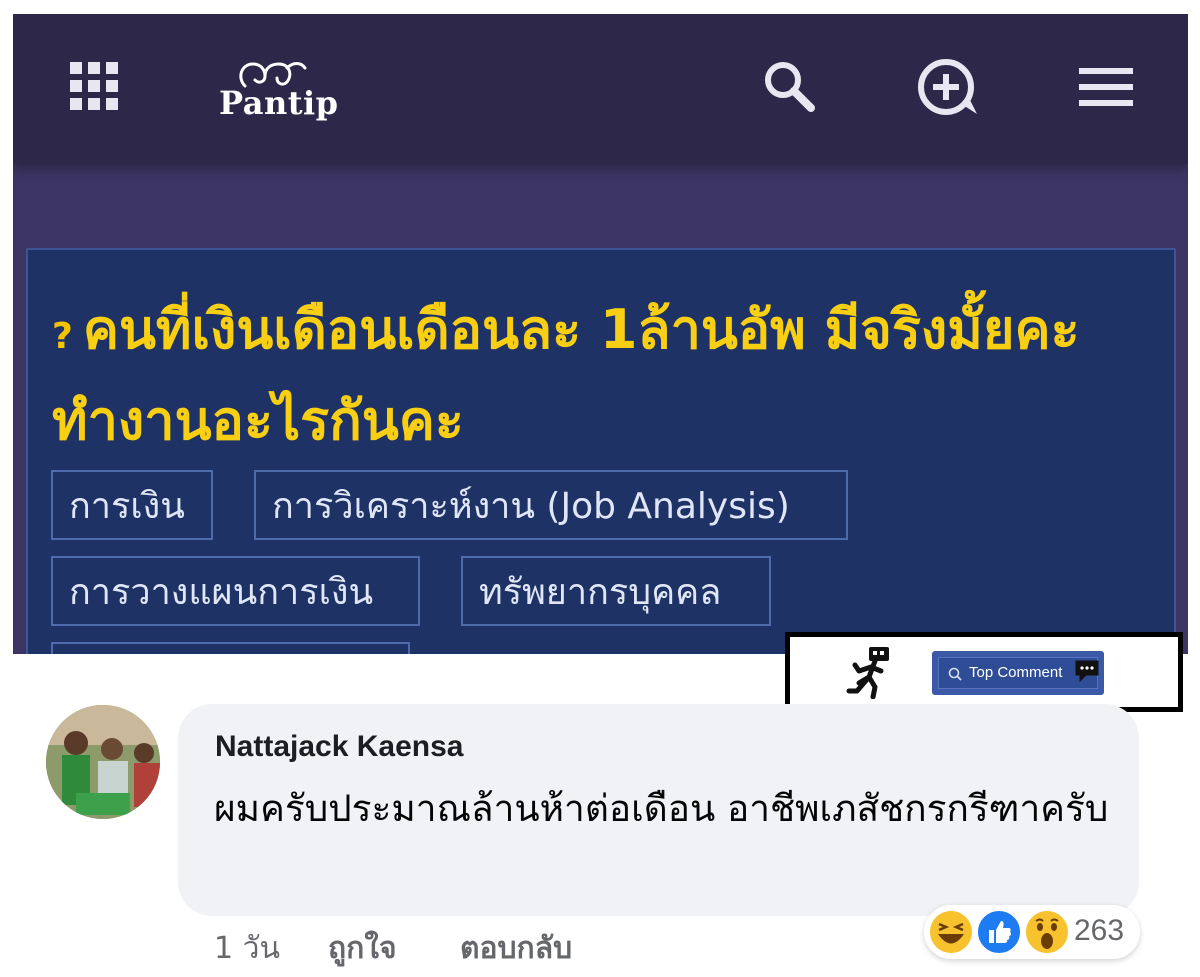  What do you see at coordinates (1047, 932) in the screenshot?
I see `wow-icon` at bounding box center [1047, 932].